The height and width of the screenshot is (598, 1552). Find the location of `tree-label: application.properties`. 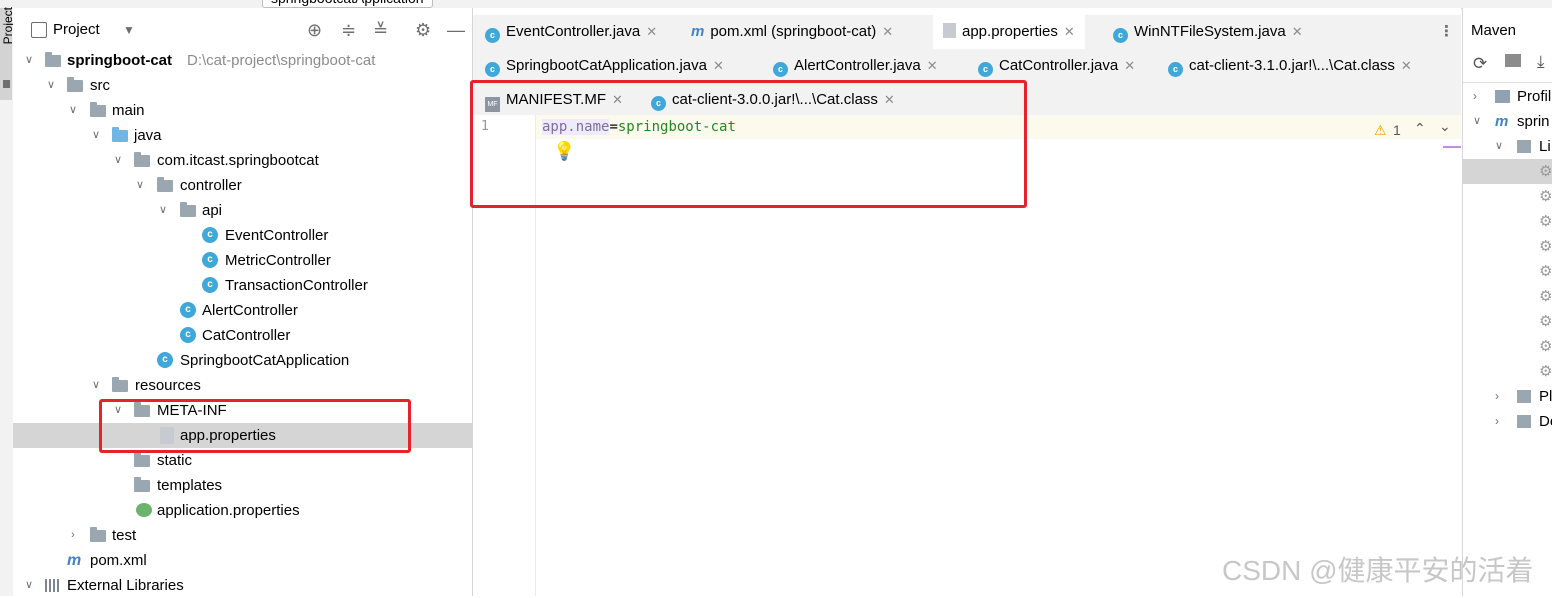

tree-label: application.properties is located at coordinates (228, 510).